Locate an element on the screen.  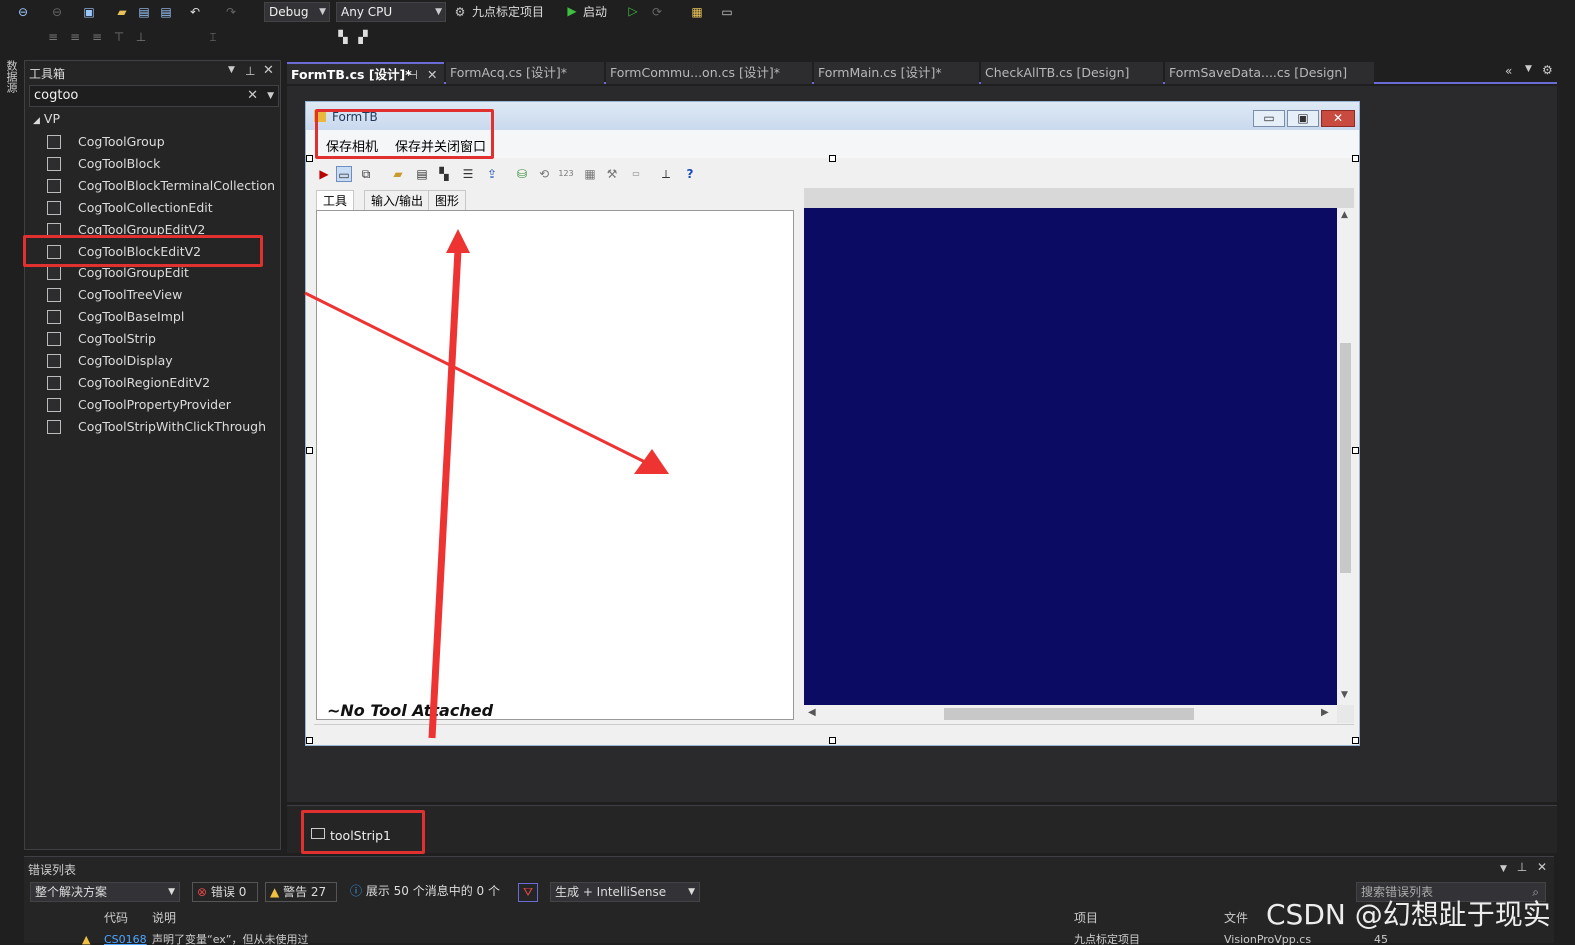
build-filter-select: 生成 + IntelliSense ▼ is located at coordinates (625, 892).